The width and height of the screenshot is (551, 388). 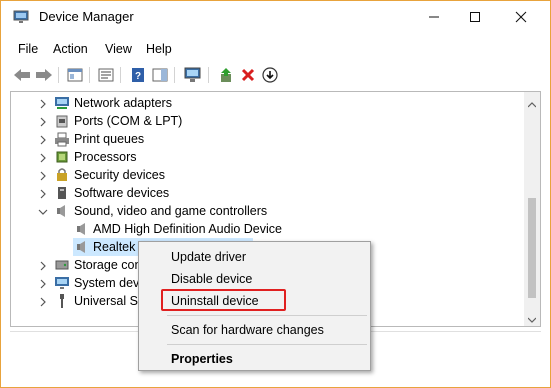 What do you see at coordinates (261, 175) in the screenshot?
I see `tree-item-security-devices: Security devices` at bounding box center [261, 175].